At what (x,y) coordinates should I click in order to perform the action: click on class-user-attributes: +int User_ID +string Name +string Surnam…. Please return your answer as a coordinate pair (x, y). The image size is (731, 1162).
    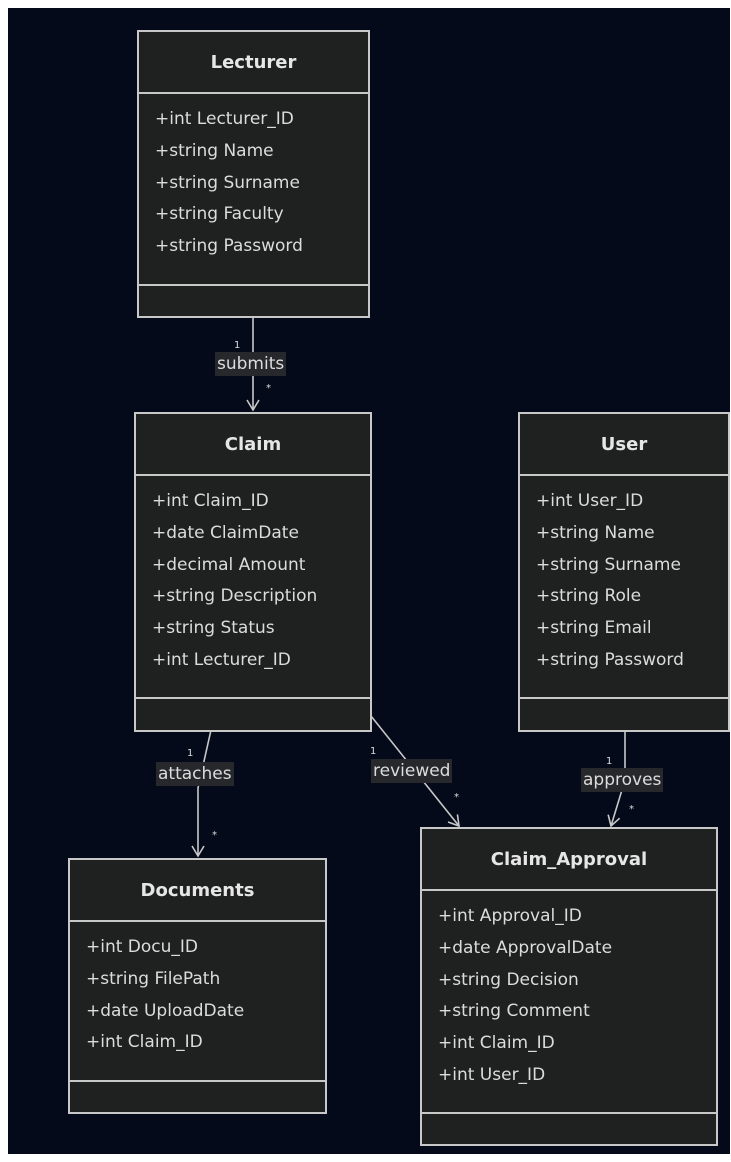
    Looking at the image, I should click on (624, 587).